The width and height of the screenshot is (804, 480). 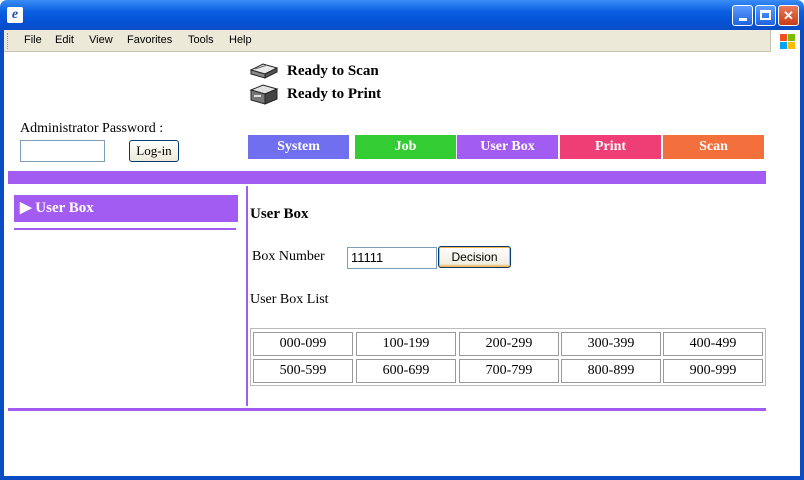 I want to click on print-status: Ready to Print, so click(x=315, y=94).